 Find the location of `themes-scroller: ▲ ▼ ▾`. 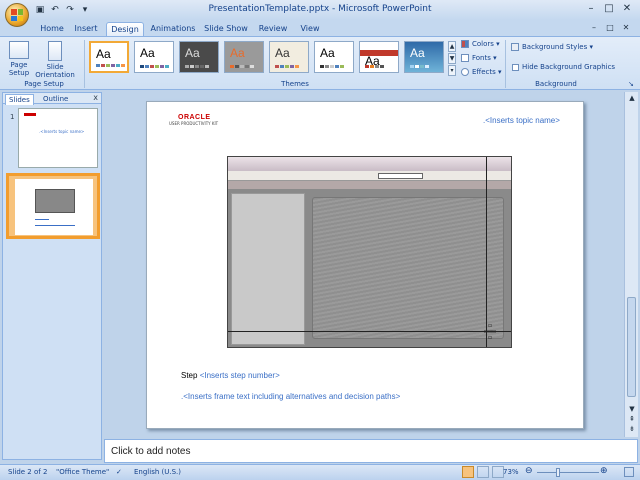

themes-scroller: ▲ ▼ ▾ is located at coordinates (452, 58).